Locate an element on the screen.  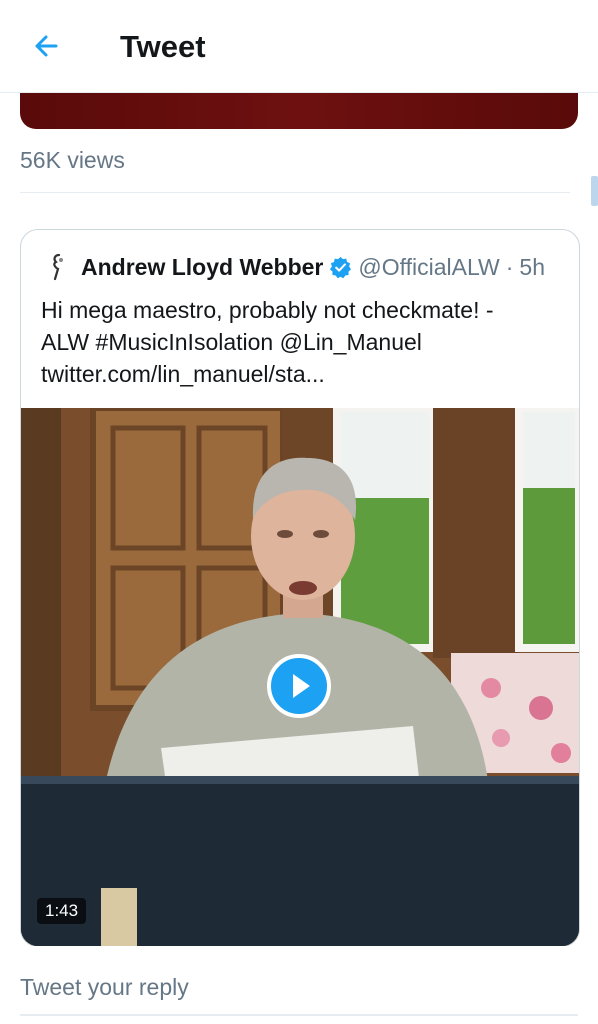
page-title: Tweet is located at coordinates (163, 46).